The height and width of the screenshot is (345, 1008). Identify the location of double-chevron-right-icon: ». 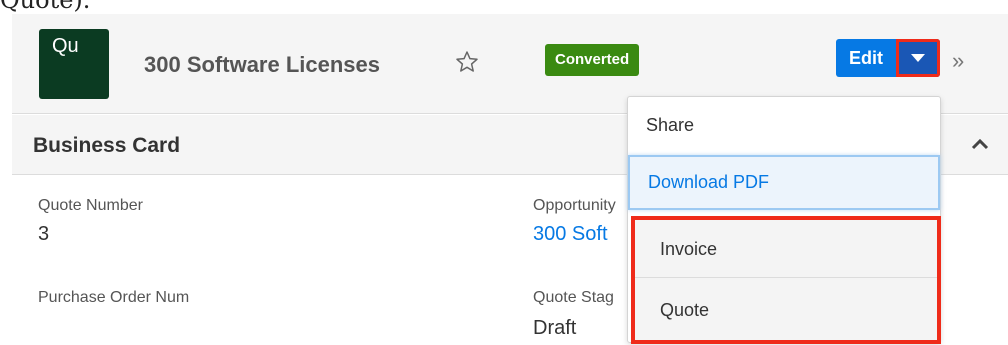
(958, 61).